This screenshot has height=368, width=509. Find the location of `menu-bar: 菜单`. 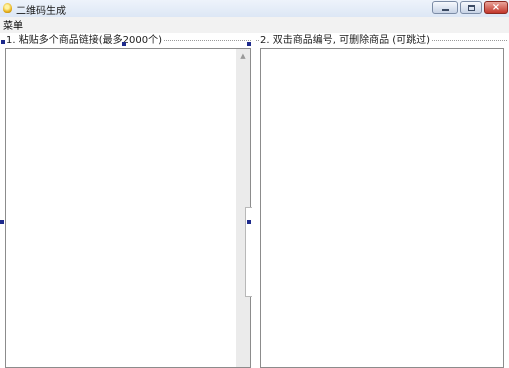

menu-bar: 菜单 is located at coordinates (254, 25).